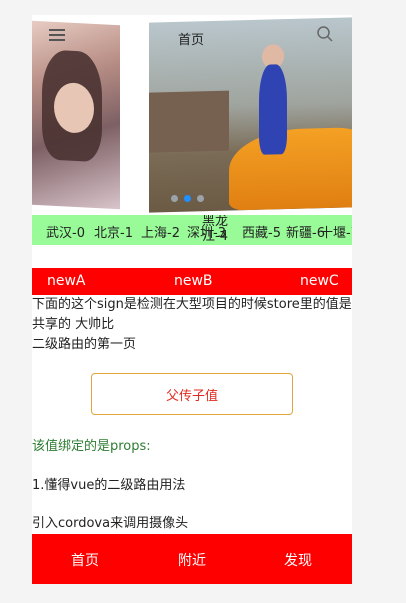 The image size is (406, 603). I want to click on marquee-item: 西藏-5, so click(261, 233).